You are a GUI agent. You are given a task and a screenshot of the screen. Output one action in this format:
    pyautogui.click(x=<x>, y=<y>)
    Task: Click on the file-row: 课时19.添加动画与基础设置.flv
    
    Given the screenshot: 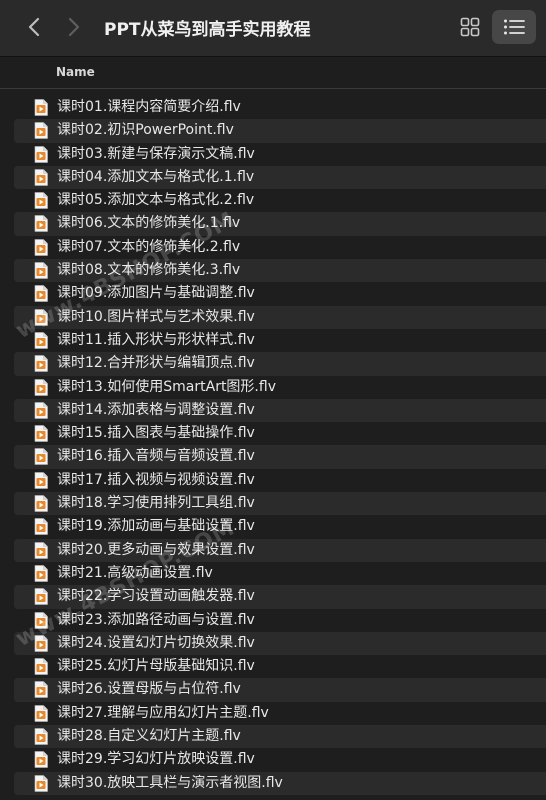 What is the action you would take?
    pyautogui.click(x=280, y=526)
    